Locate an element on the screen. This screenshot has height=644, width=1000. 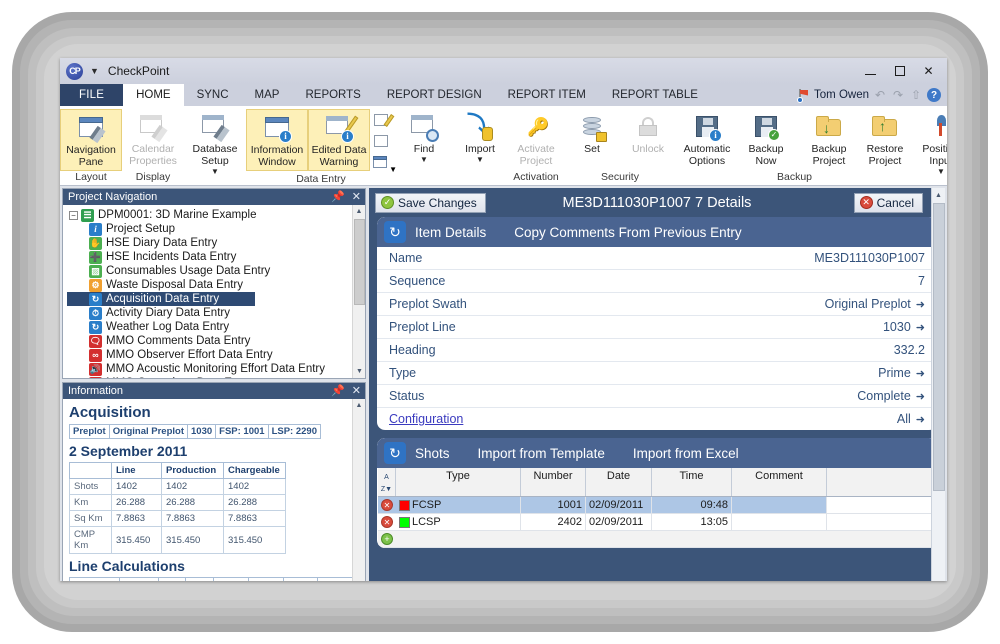
automatic-options-button: i Automatic Options is located at coordinates (707, 139).